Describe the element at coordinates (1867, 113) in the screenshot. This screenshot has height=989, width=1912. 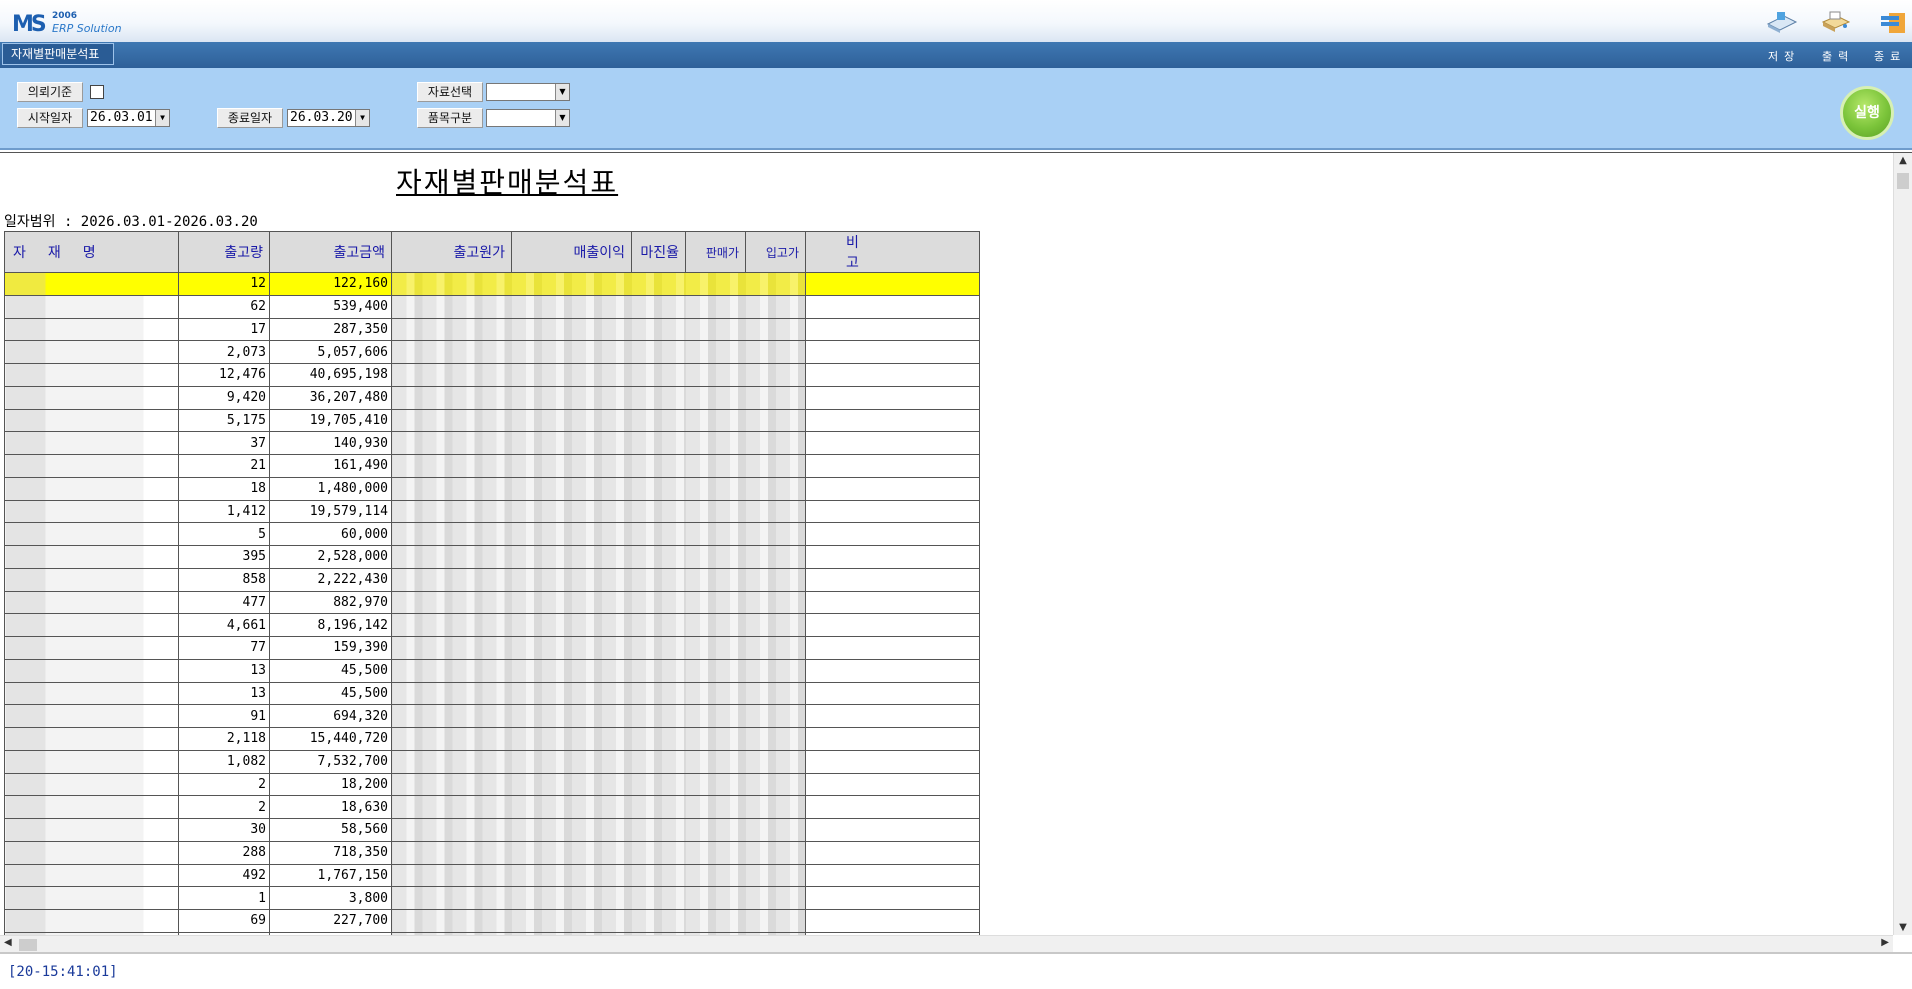
I see `run-button: 실행` at that location.